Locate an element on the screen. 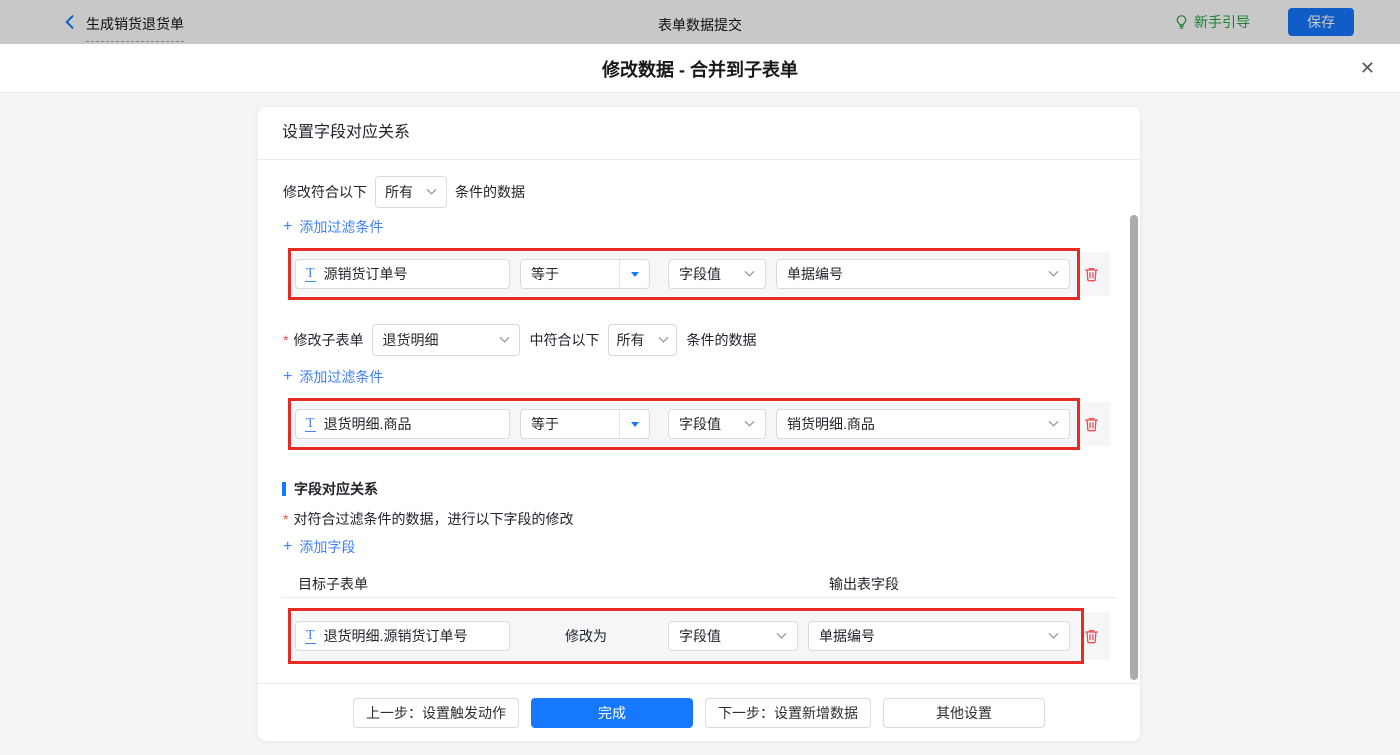 The height and width of the screenshot is (755, 1400). filter2-operator-select: 等于 is located at coordinates (585, 424).